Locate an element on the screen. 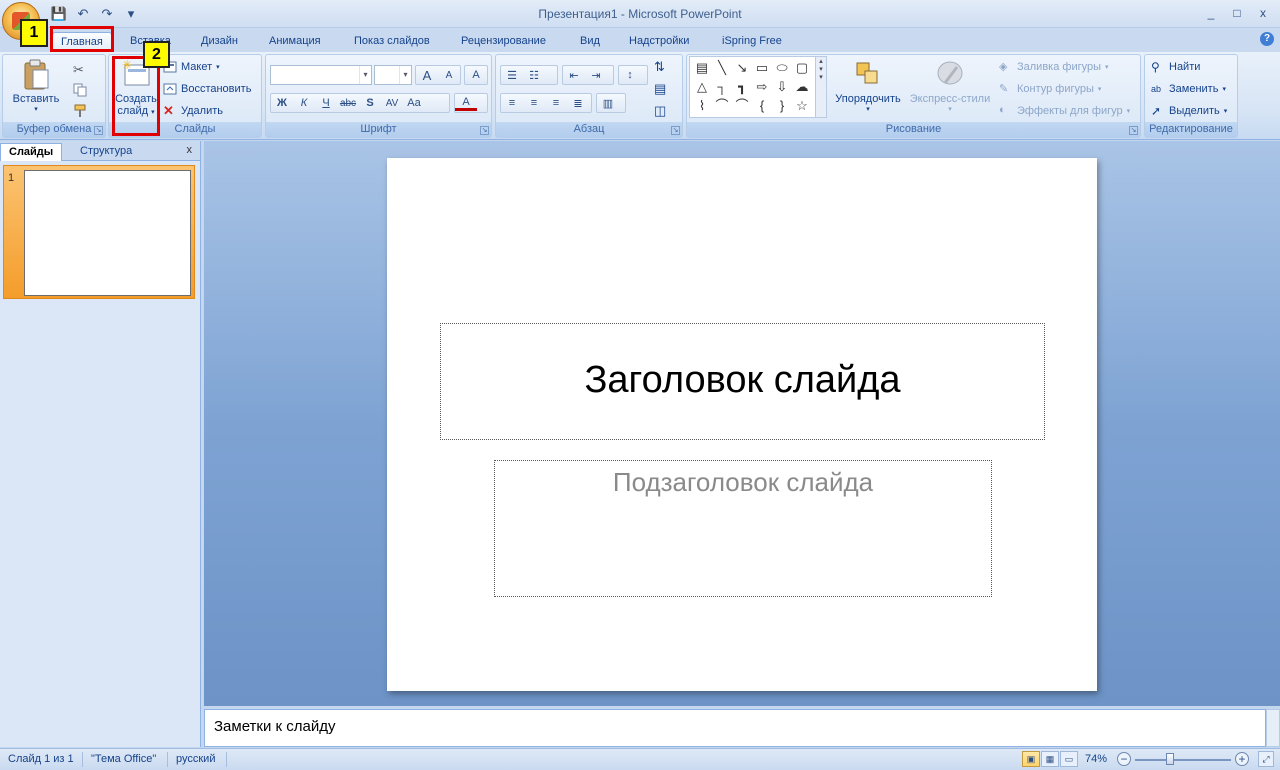 The width and height of the screenshot is (1280, 770). textbox-shape-icon: ▤ is located at coordinates (702, 68).